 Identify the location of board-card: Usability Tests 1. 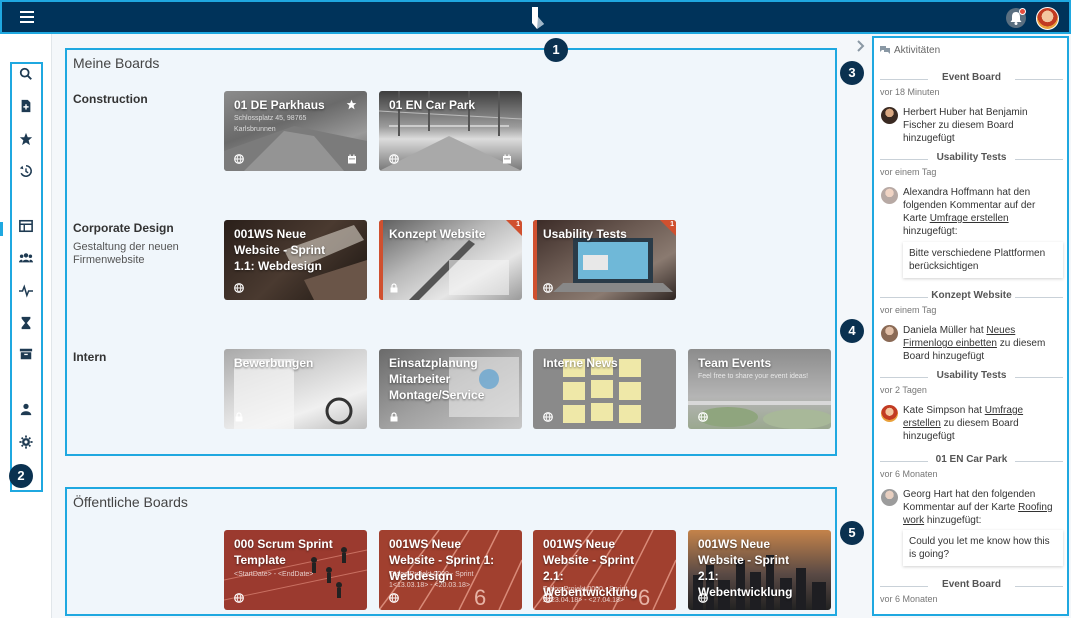
(604, 260).